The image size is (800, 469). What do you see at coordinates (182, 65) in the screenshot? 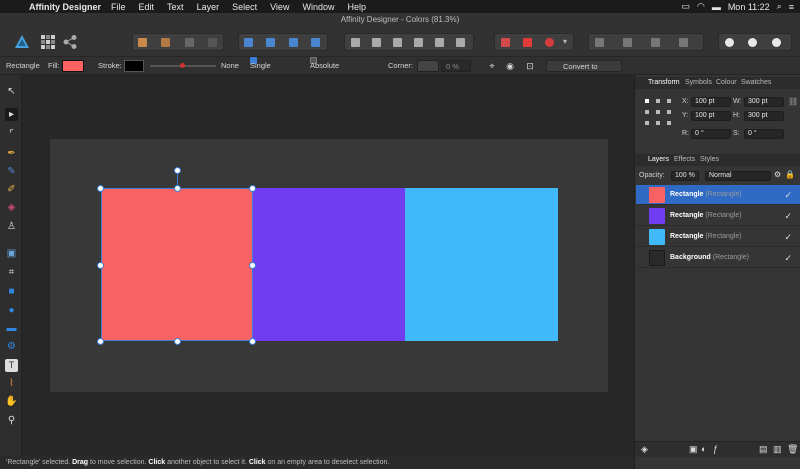
I see `stroke-width-knob` at bounding box center [182, 65].